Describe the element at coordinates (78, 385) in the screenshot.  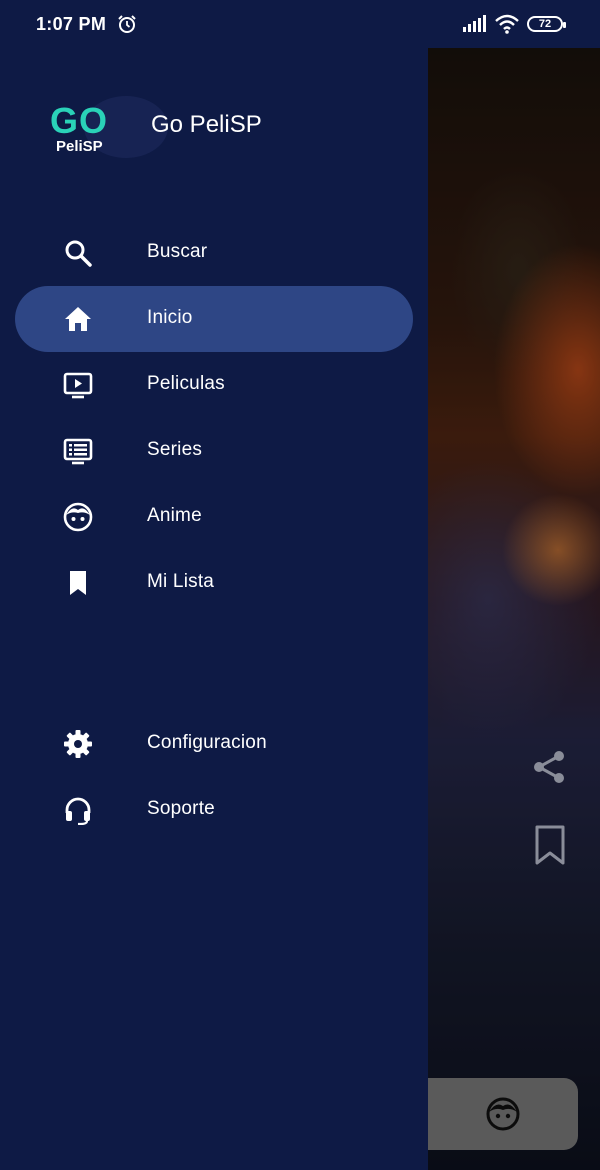
I see `movie-tv-icon` at that location.